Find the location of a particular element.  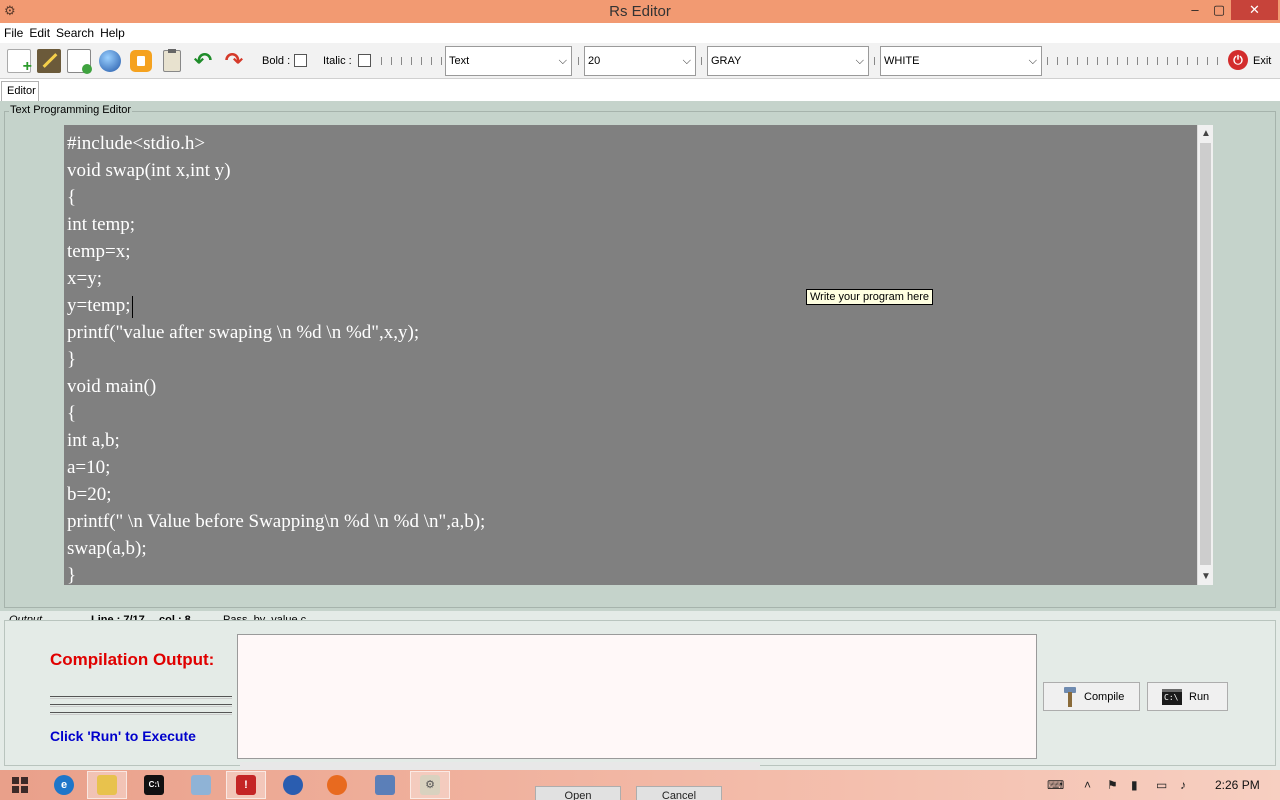

compilation-output-box is located at coordinates (637, 696).